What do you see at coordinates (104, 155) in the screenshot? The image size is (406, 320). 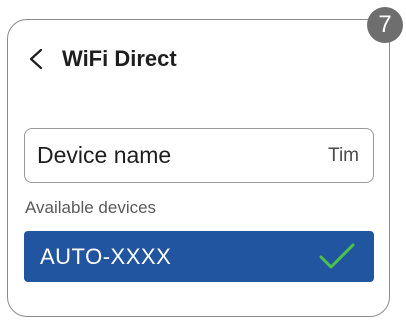 I see `device-name-label: Device name` at bounding box center [104, 155].